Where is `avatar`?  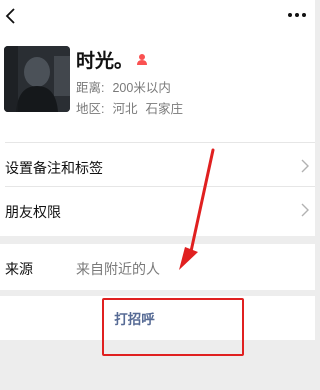 avatar is located at coordinates (37, 79).